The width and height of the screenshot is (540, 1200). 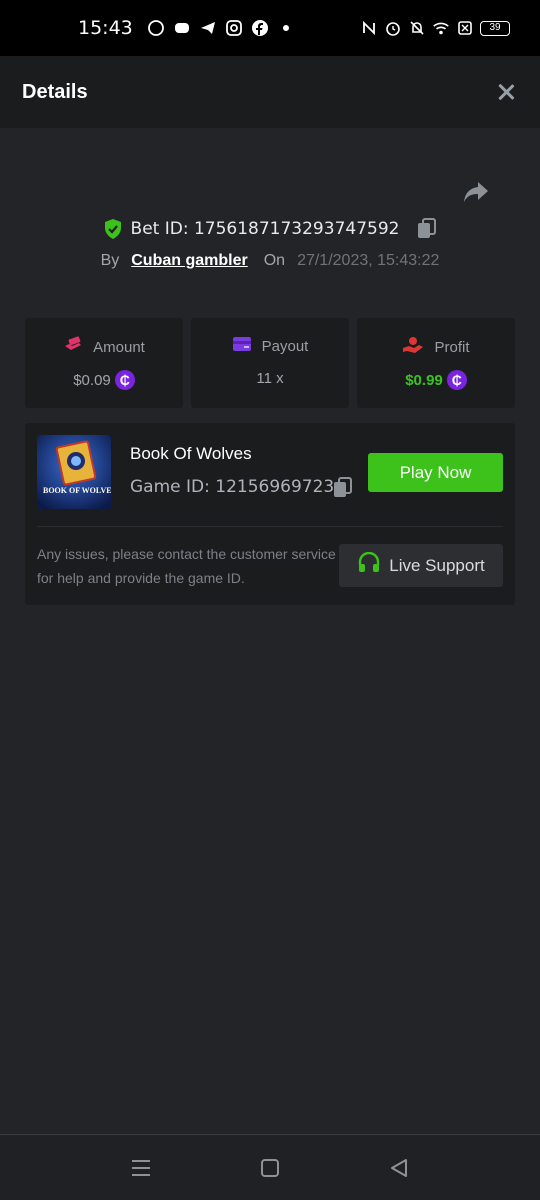 I want to click on shield-check-icon, so click(x=113, y=229).